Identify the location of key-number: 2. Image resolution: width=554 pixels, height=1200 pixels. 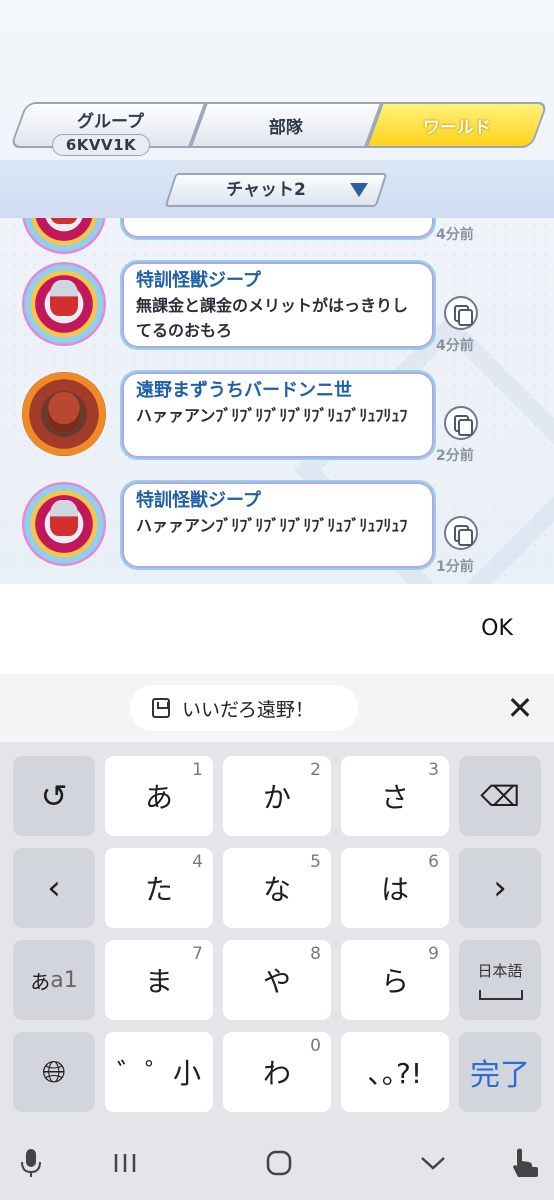
(315, 770).